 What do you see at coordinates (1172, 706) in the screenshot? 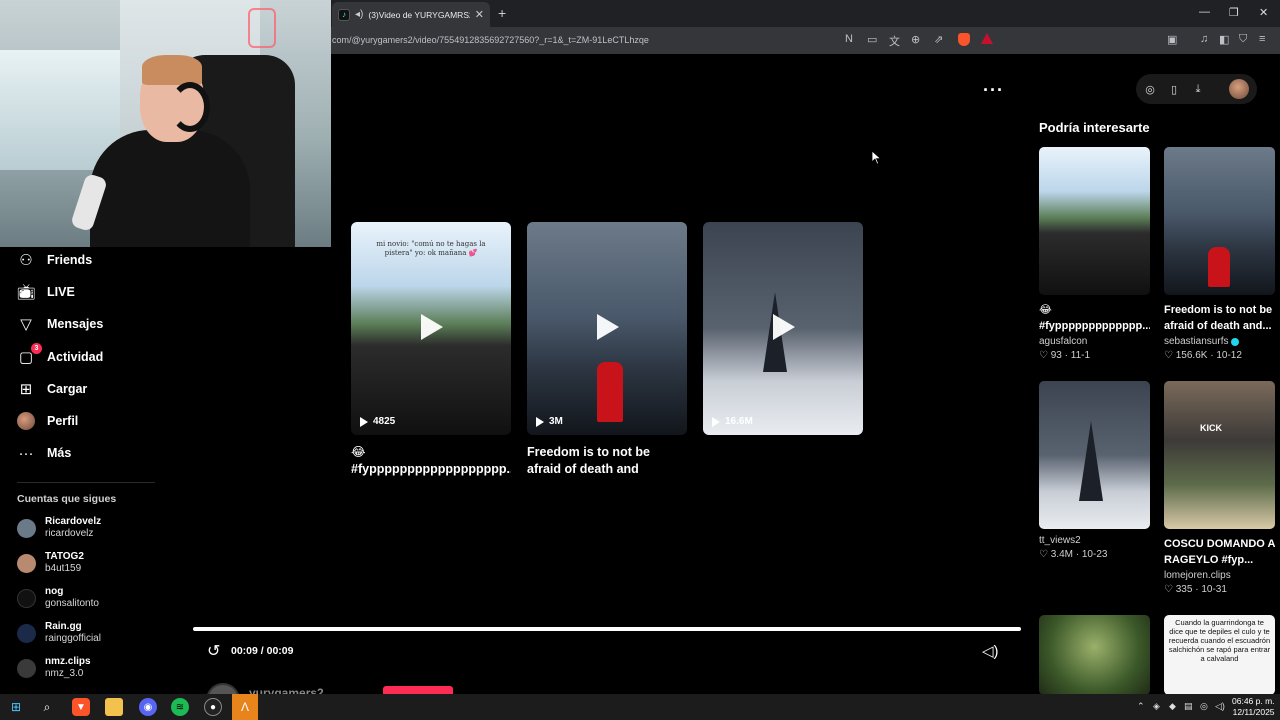
I see `tray-app-icon: ◆` at bounding box center [1172, 706].